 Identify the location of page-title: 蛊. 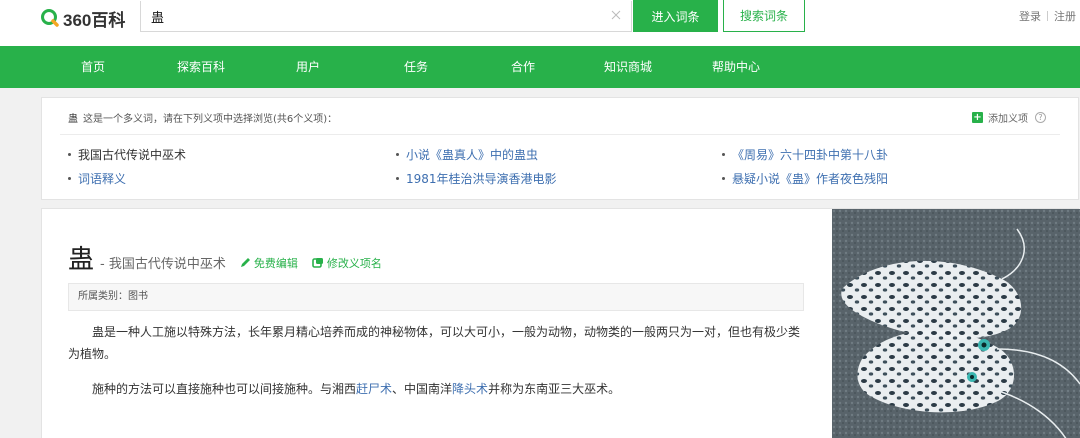
(81, 260).